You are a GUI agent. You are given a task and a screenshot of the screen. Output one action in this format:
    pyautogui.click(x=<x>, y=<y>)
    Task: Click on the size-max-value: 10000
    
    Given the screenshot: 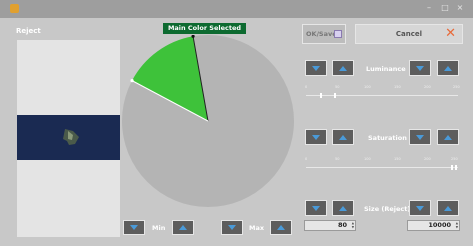 What is the action you would take?
    pyautogui.click(x=439, y=225)
    